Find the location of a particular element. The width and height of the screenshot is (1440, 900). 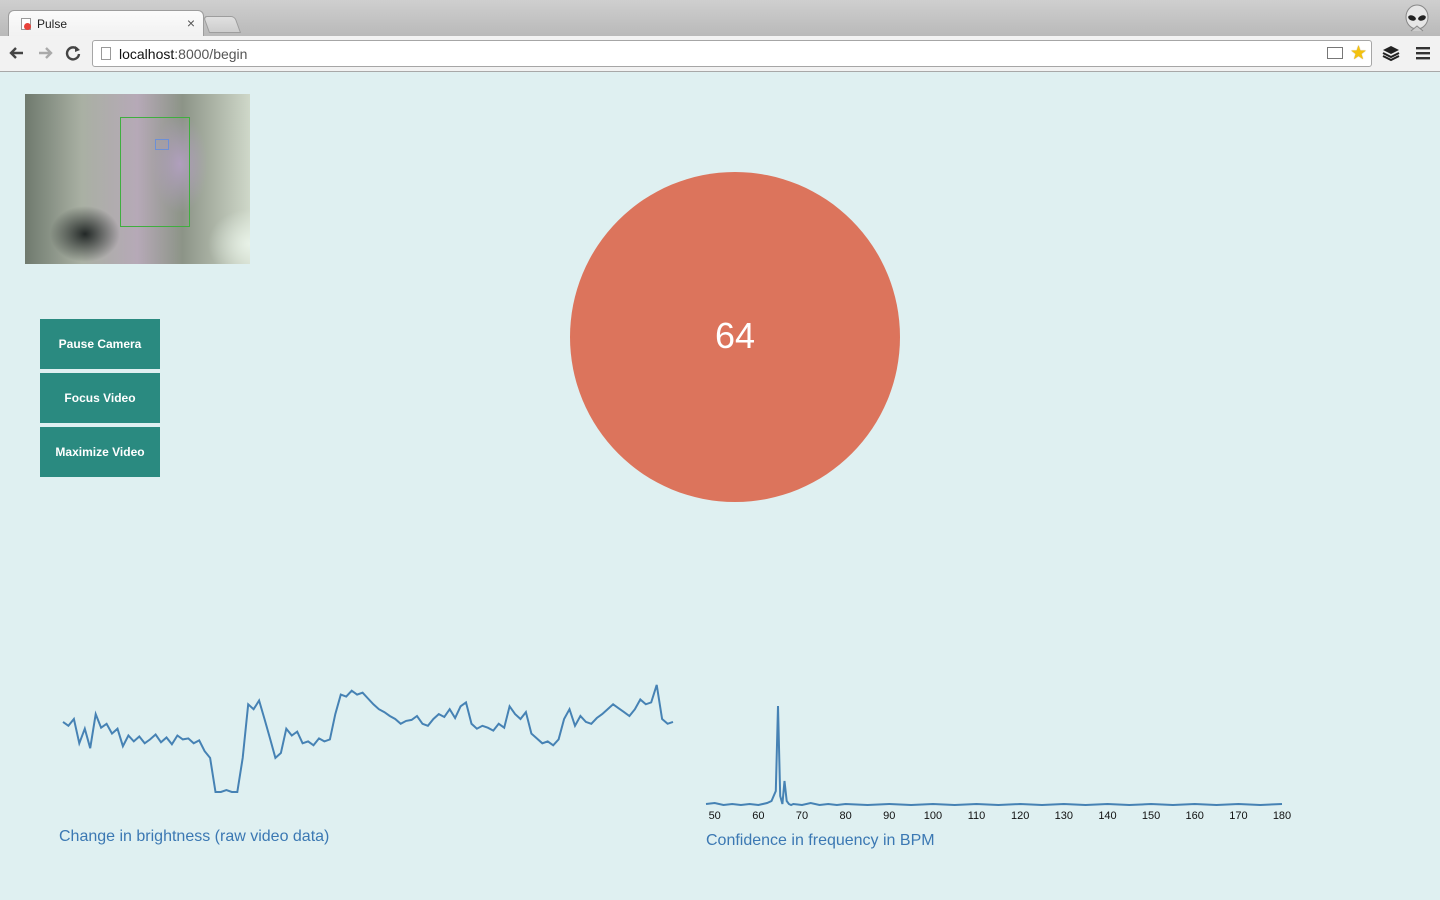

alien-avatar-icon is located at coordinates (1417, 19).